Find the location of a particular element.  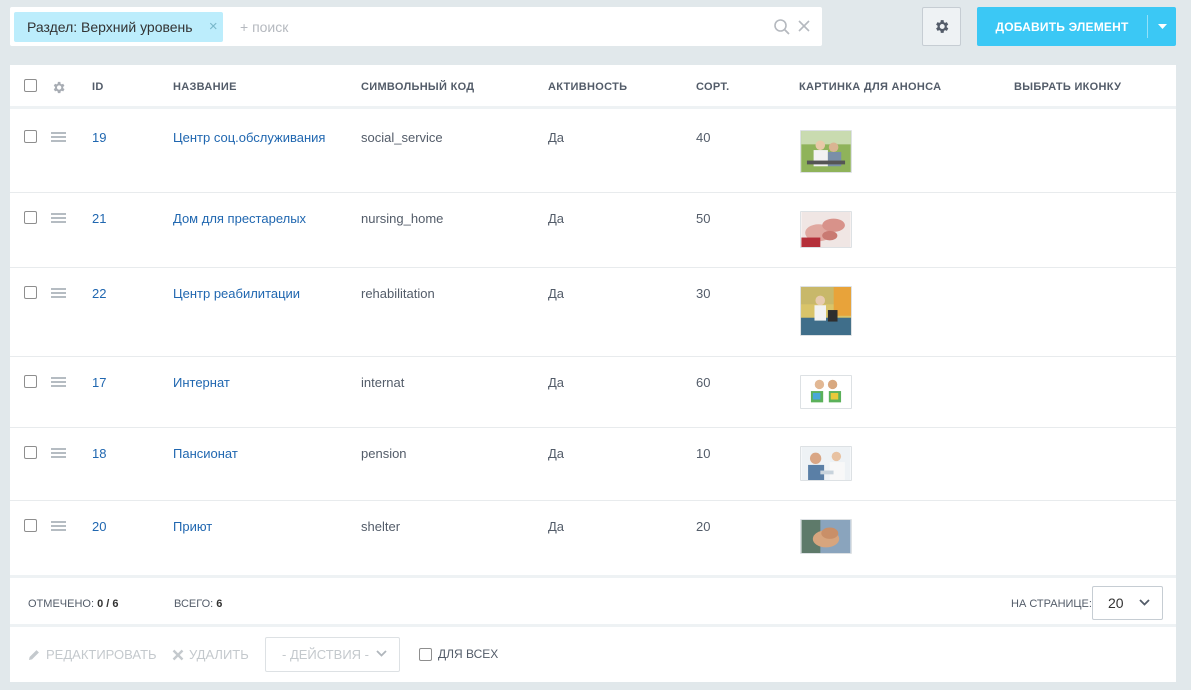

caret-down-icon is located at coordinates (1162, 26).